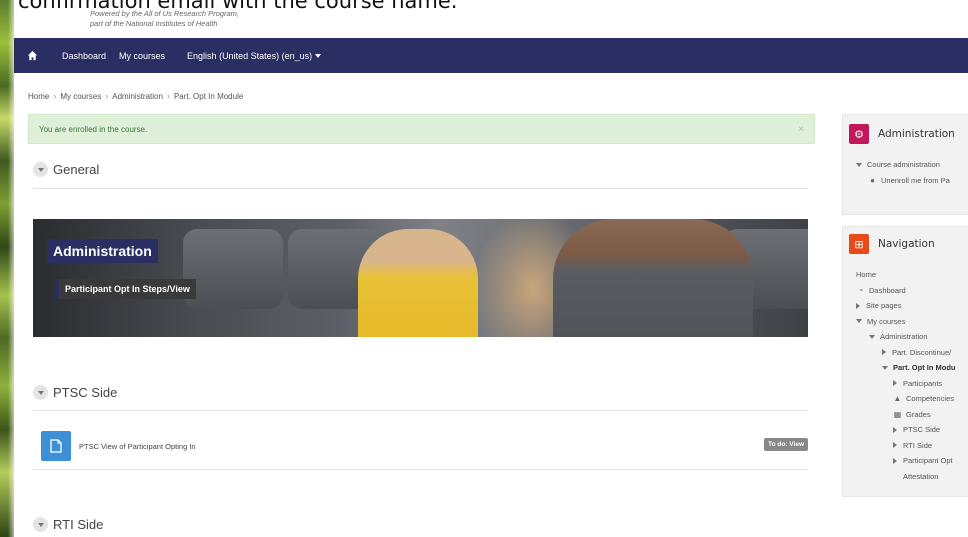  Describe the element at coordinates (886, 321) in the screenshot. I see `tree-label: My courses` at that location.